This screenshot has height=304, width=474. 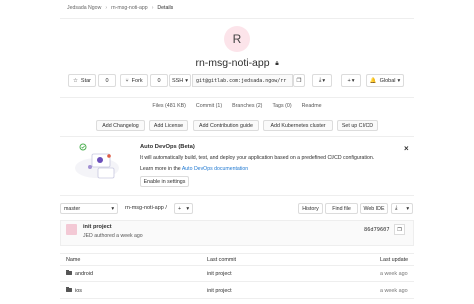 I want to click on web-ide-button: Web IDE, so click(x=374, y=208).